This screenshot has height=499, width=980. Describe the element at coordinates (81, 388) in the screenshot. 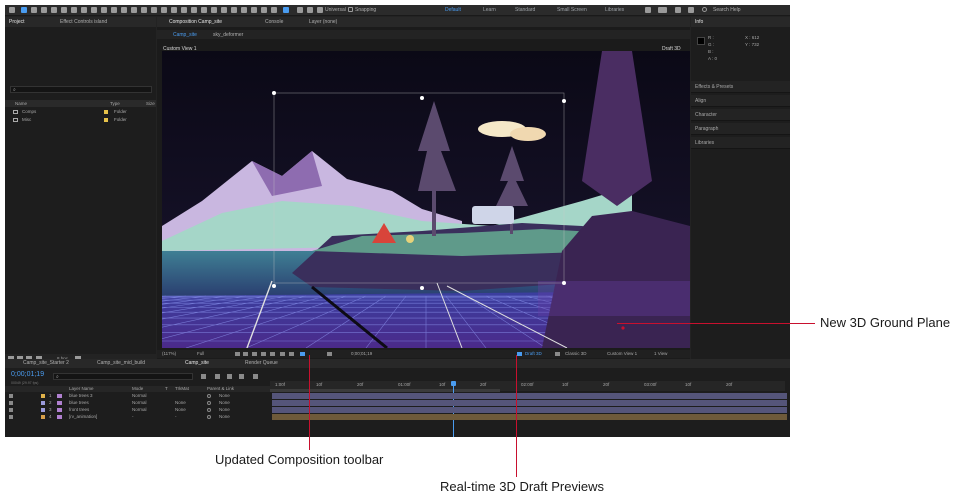

I see `col-layer-name: Layer Name` at that location.